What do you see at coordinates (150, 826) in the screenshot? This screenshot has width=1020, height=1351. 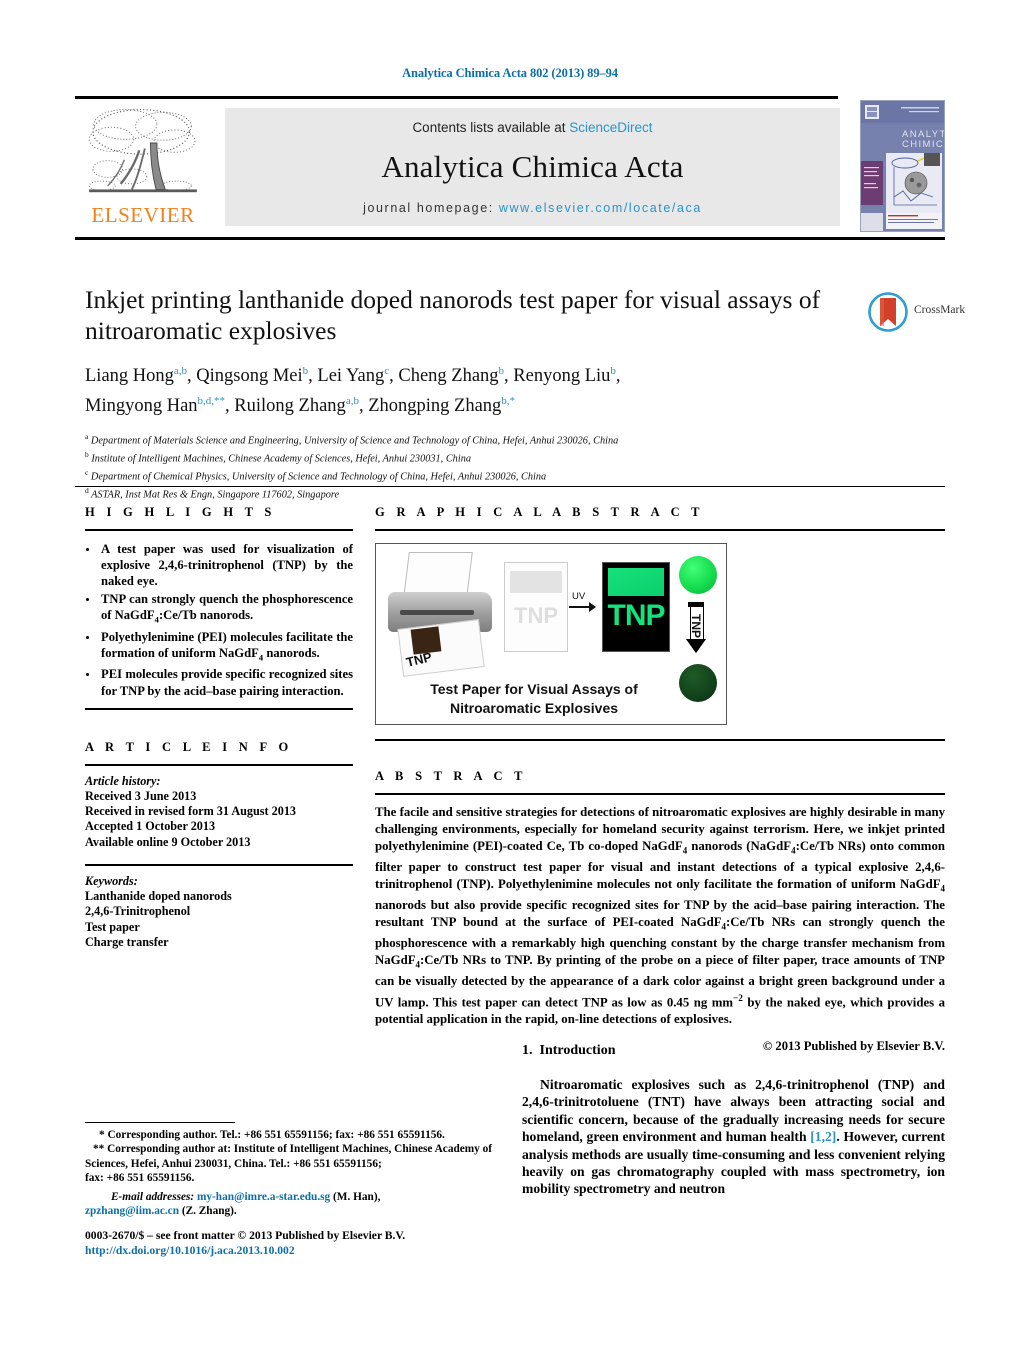 I see `article-history-item: Accepted 1 October 2013` at bounding box center [150, 826].